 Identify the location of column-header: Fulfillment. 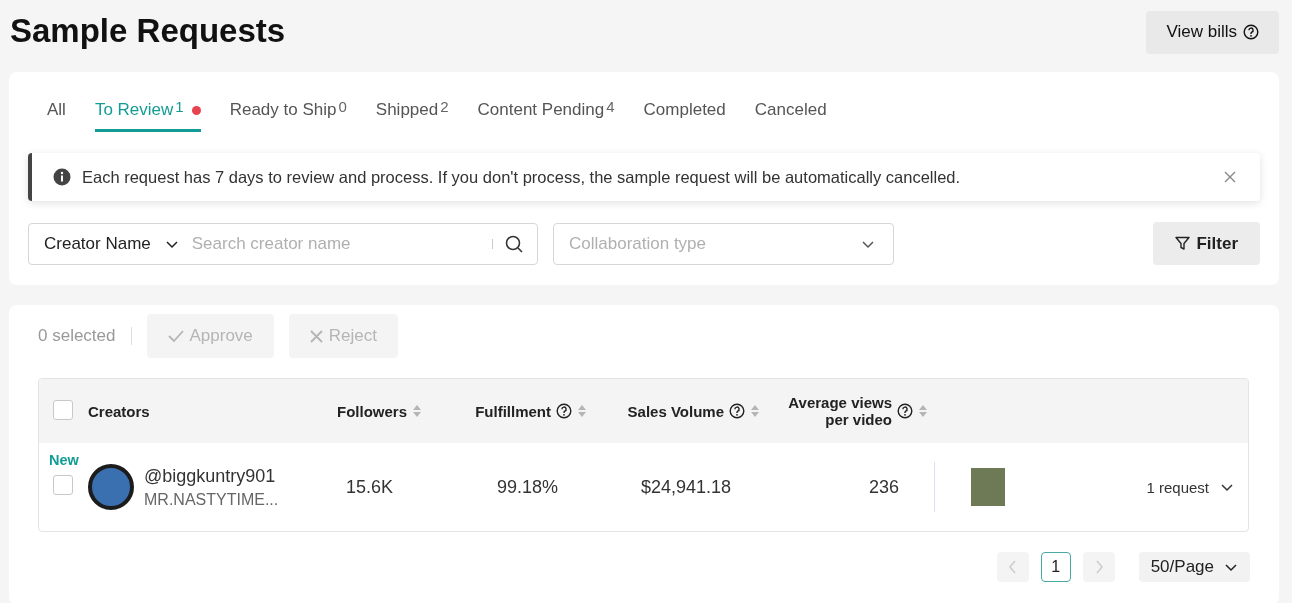
(513, 411).